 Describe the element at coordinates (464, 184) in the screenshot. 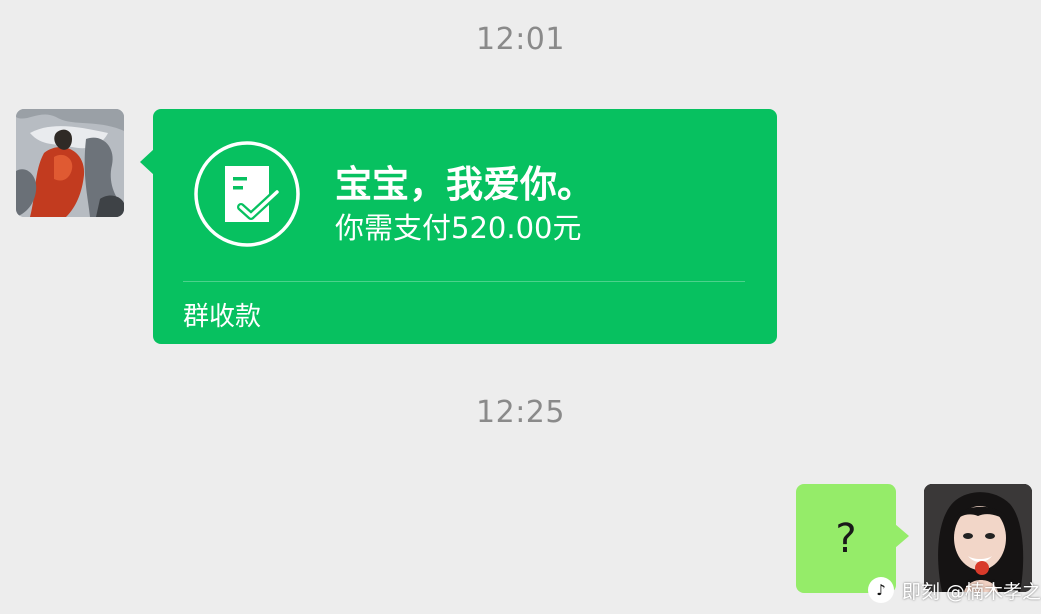

I see `payment-title: 宝宝，我爱你。` at that location.